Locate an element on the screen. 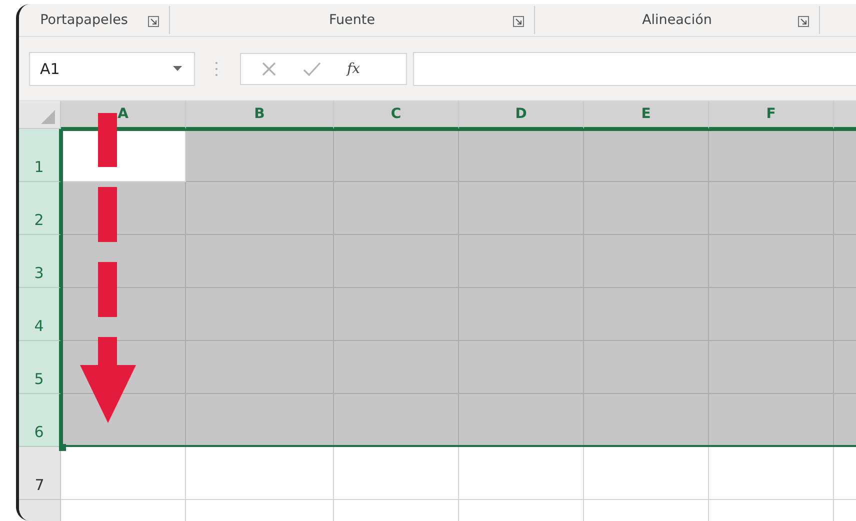  row-header: 7 is located at coordinates (40, 473).